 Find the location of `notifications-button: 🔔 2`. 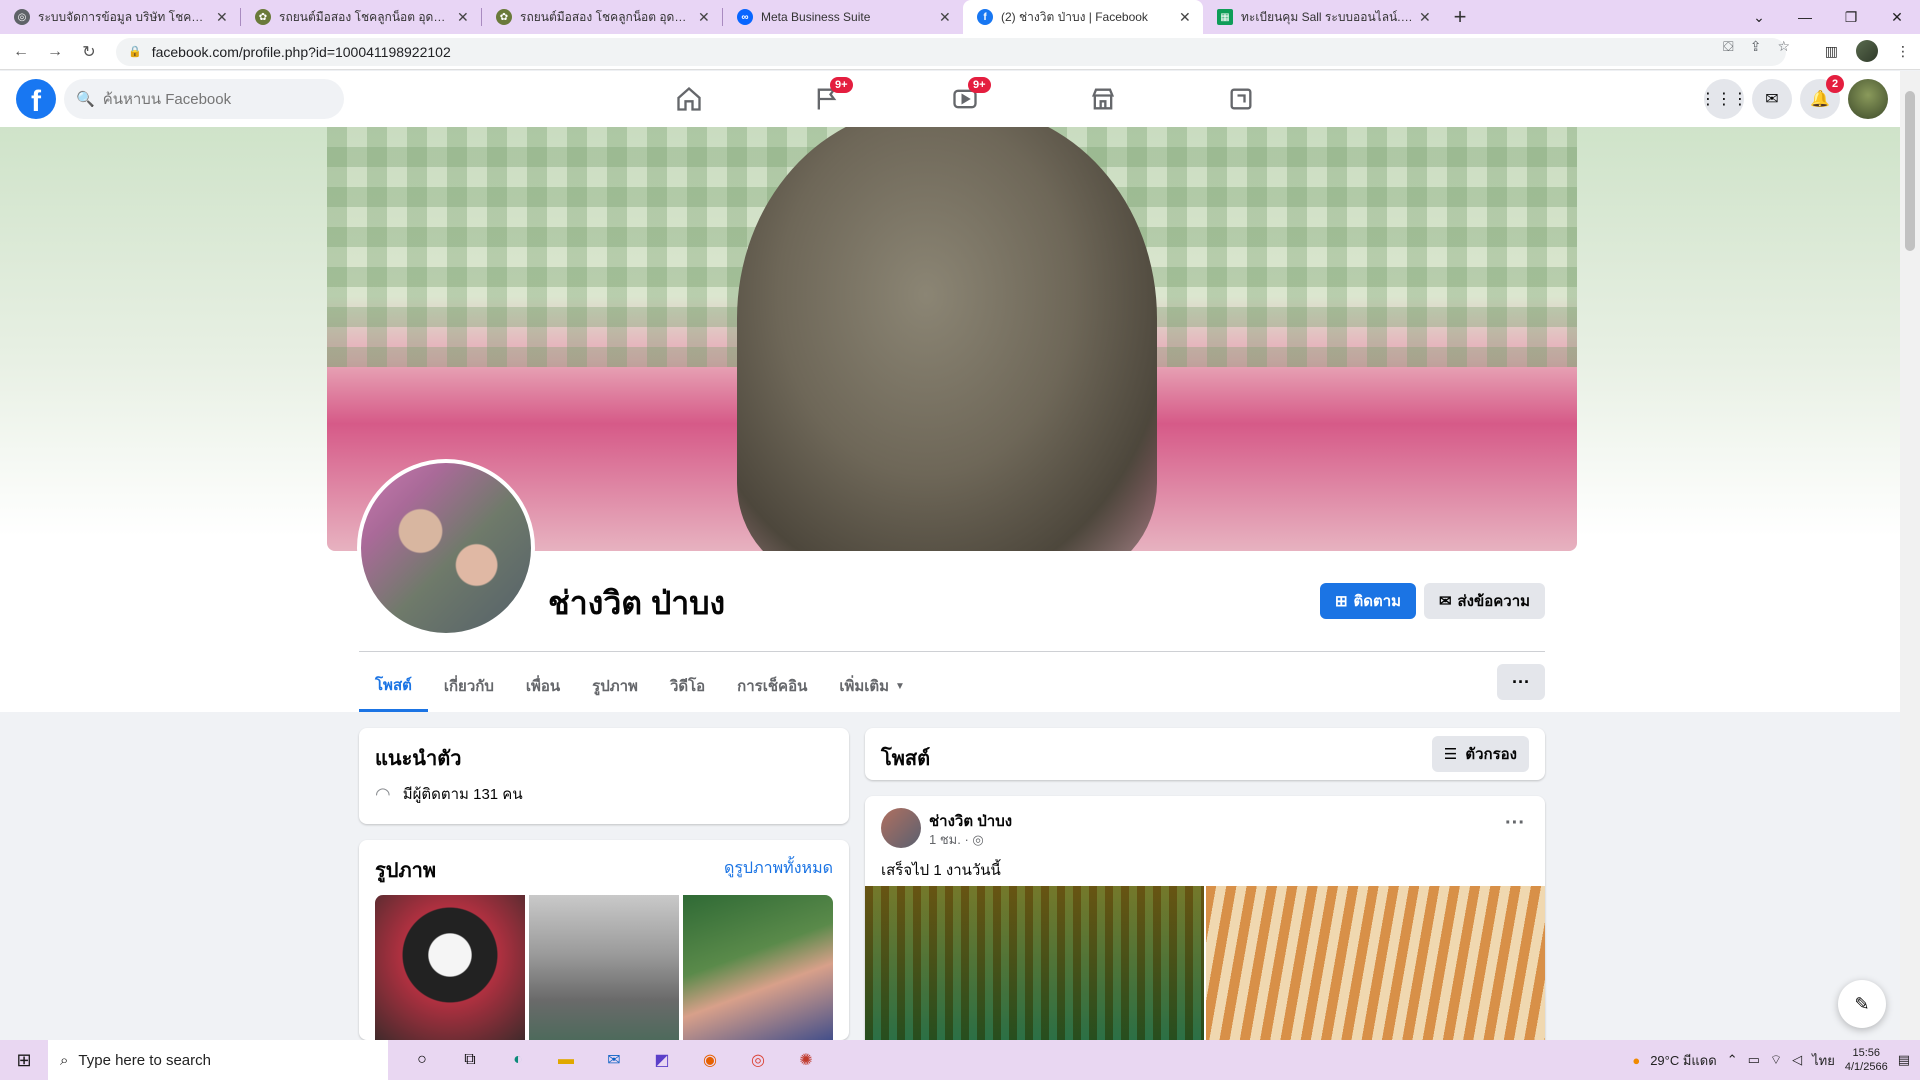

notifications-button: 🔔 2 is located at coordinates (1822, 97).